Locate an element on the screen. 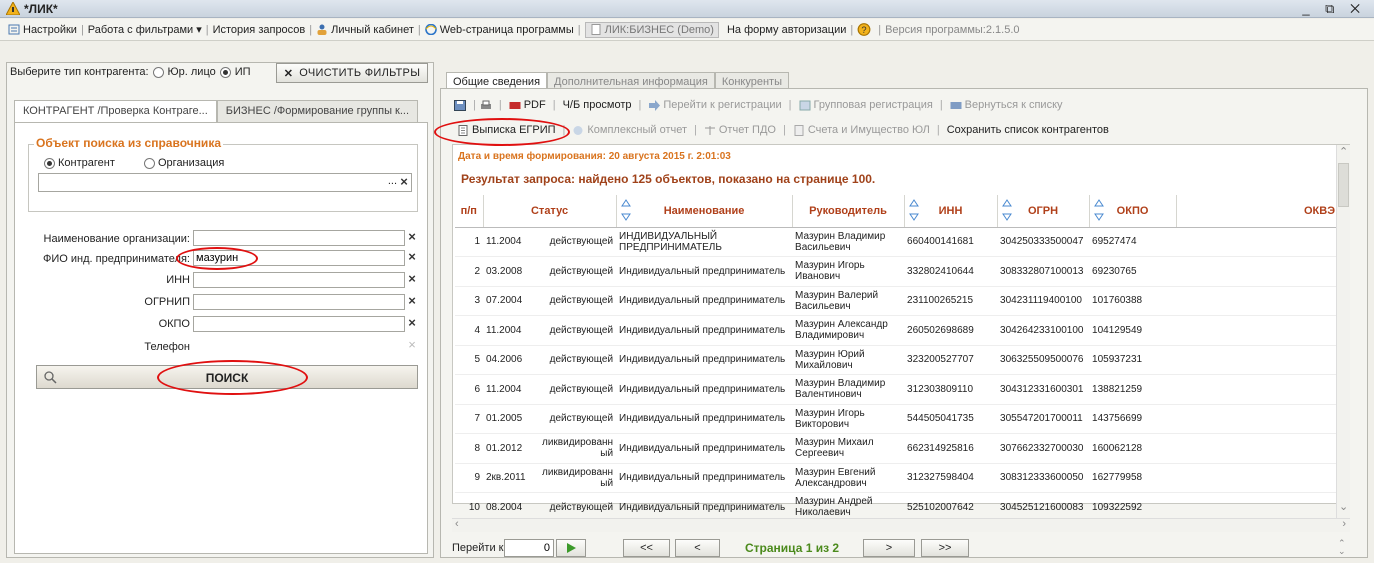 The height and width of the screenshot is (563, 1374). clear-phone-icon: × is located at coordinates (412, 345).